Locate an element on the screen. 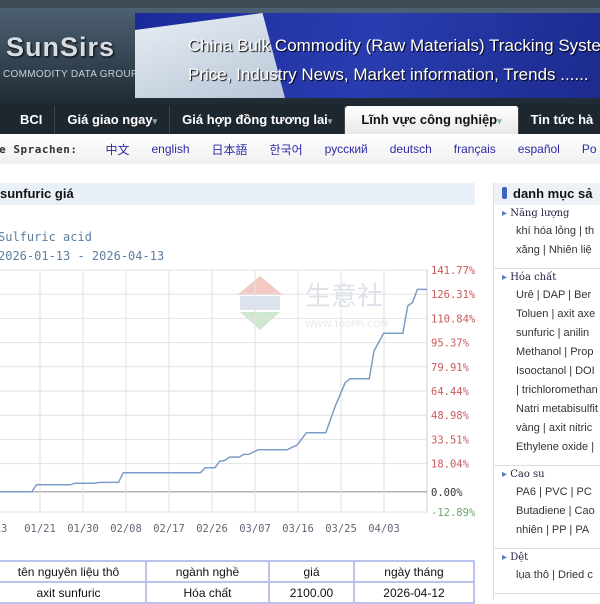 This screenshot has height=604, width=600. category-links: Butadiene | Cao is located at coordinates (551, 511).